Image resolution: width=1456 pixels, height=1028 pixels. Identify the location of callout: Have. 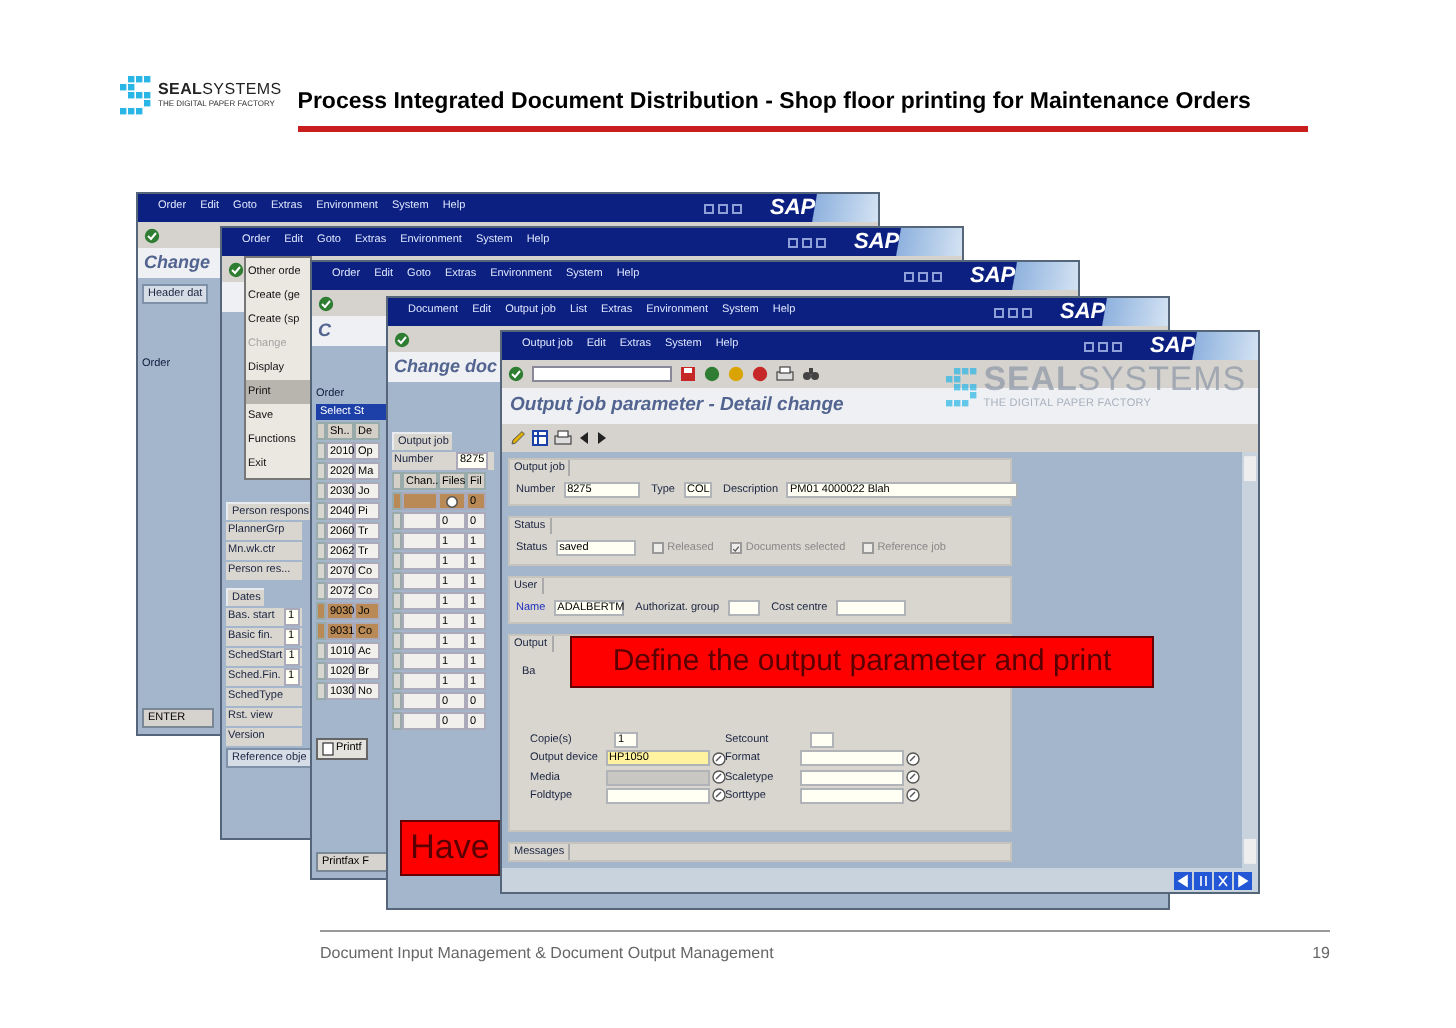
(450, 848).